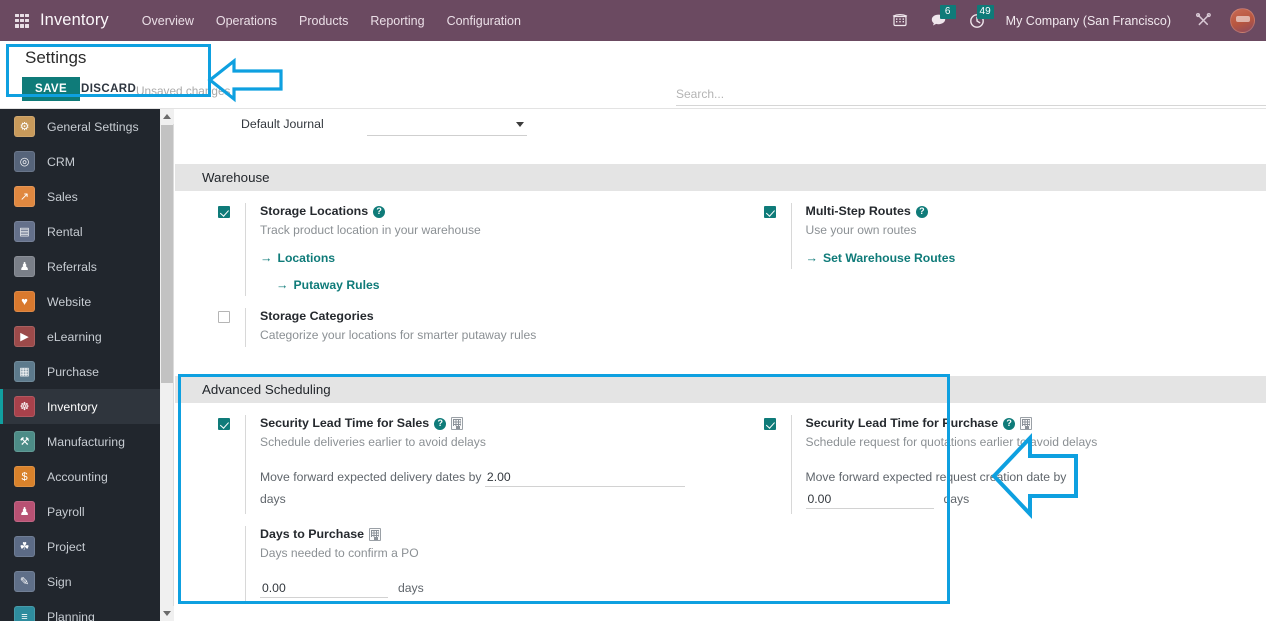 This screenshot has height=621, width=1266. I want to click on setting-title: Storage Categories, so click(490, 316).